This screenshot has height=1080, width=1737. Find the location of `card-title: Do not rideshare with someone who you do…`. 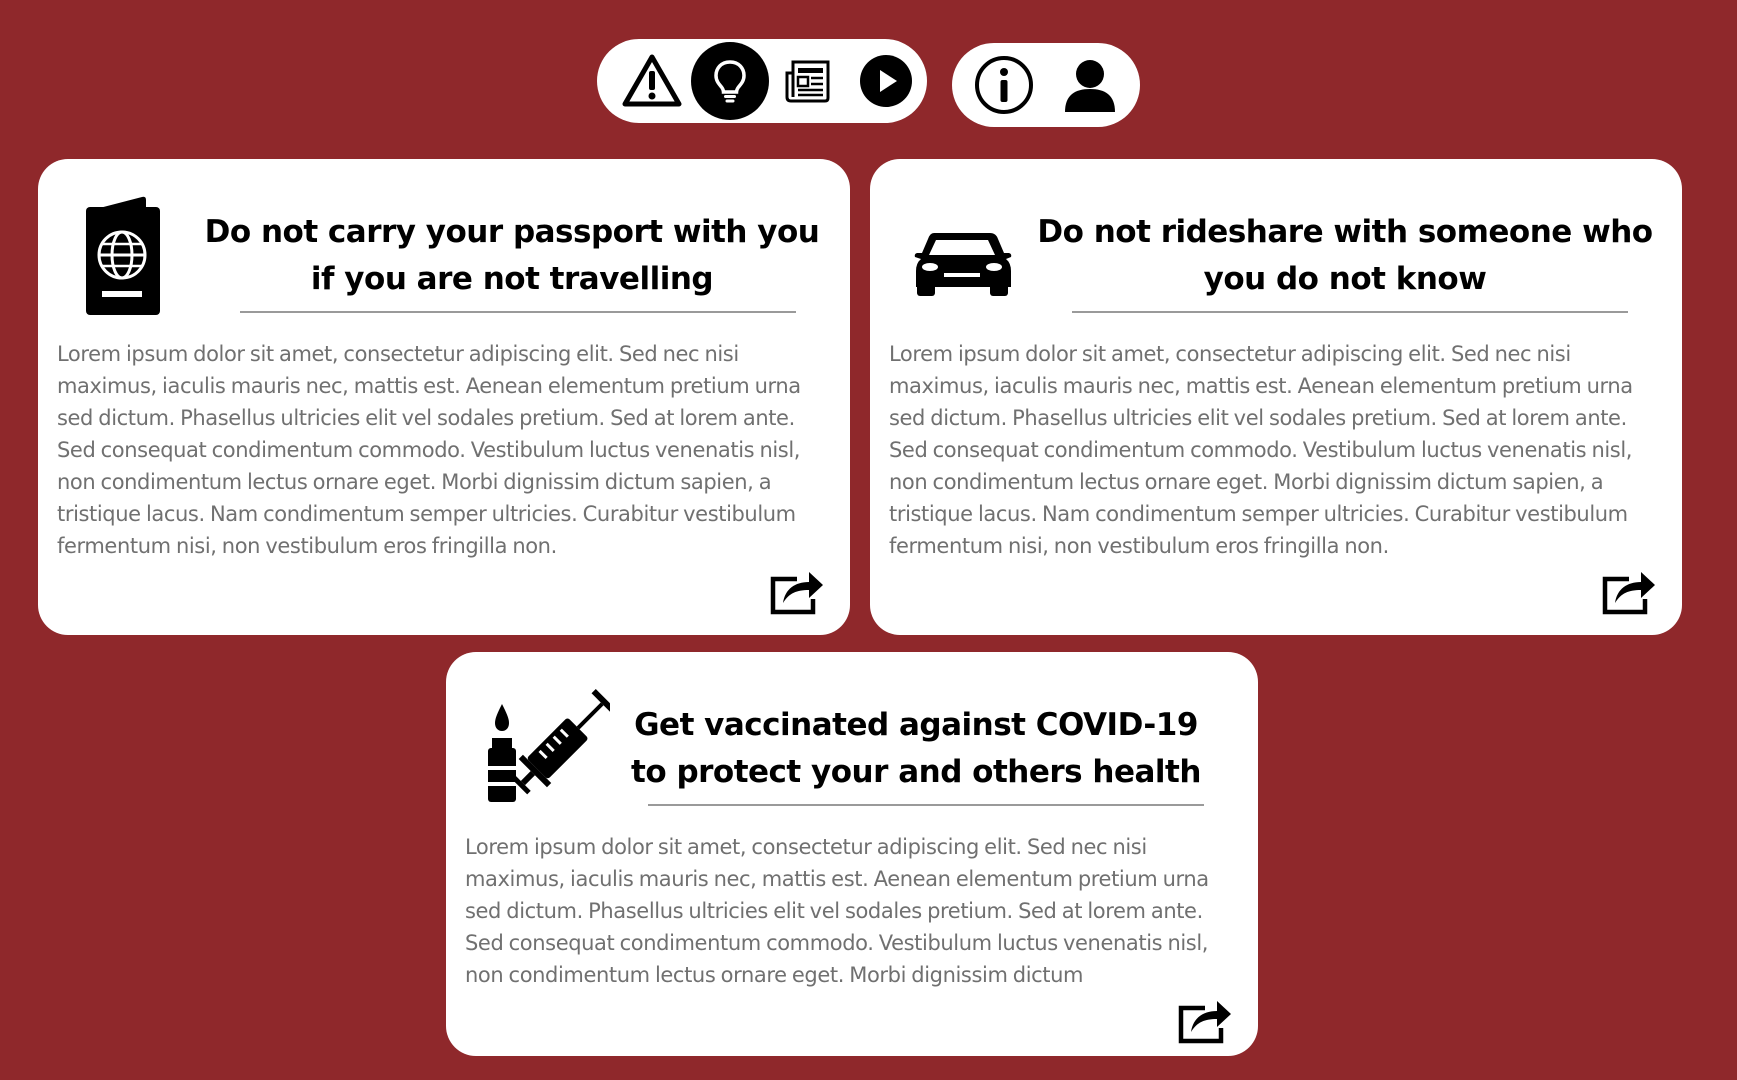

card-title: Do not rideshare with someone who you do… is located at coordinates (1345, 255).